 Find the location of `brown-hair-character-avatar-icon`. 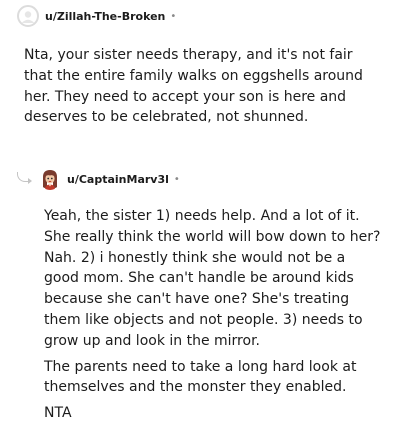

brown-hair-character-avatar-icon is located at coordinates (50, 180).